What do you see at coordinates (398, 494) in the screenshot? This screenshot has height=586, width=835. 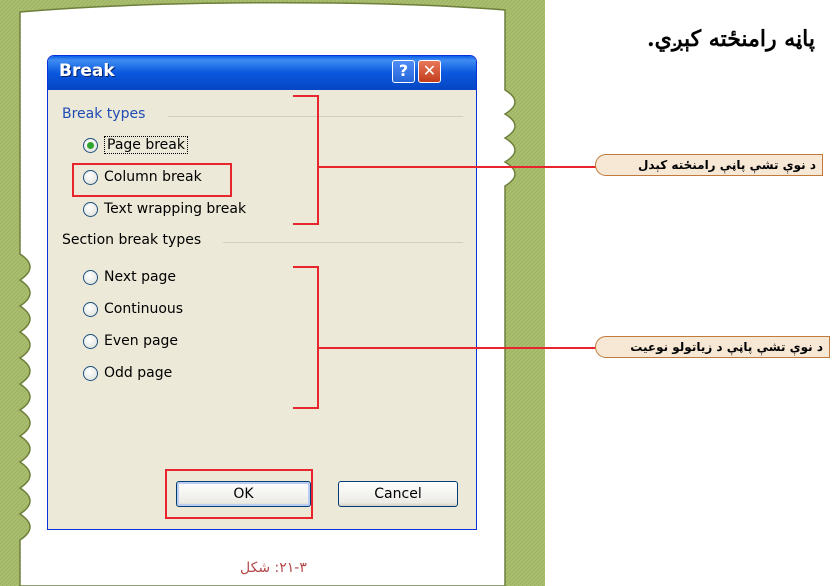 I see `cancel-button: Cancel` at bounding box center [398, 494].